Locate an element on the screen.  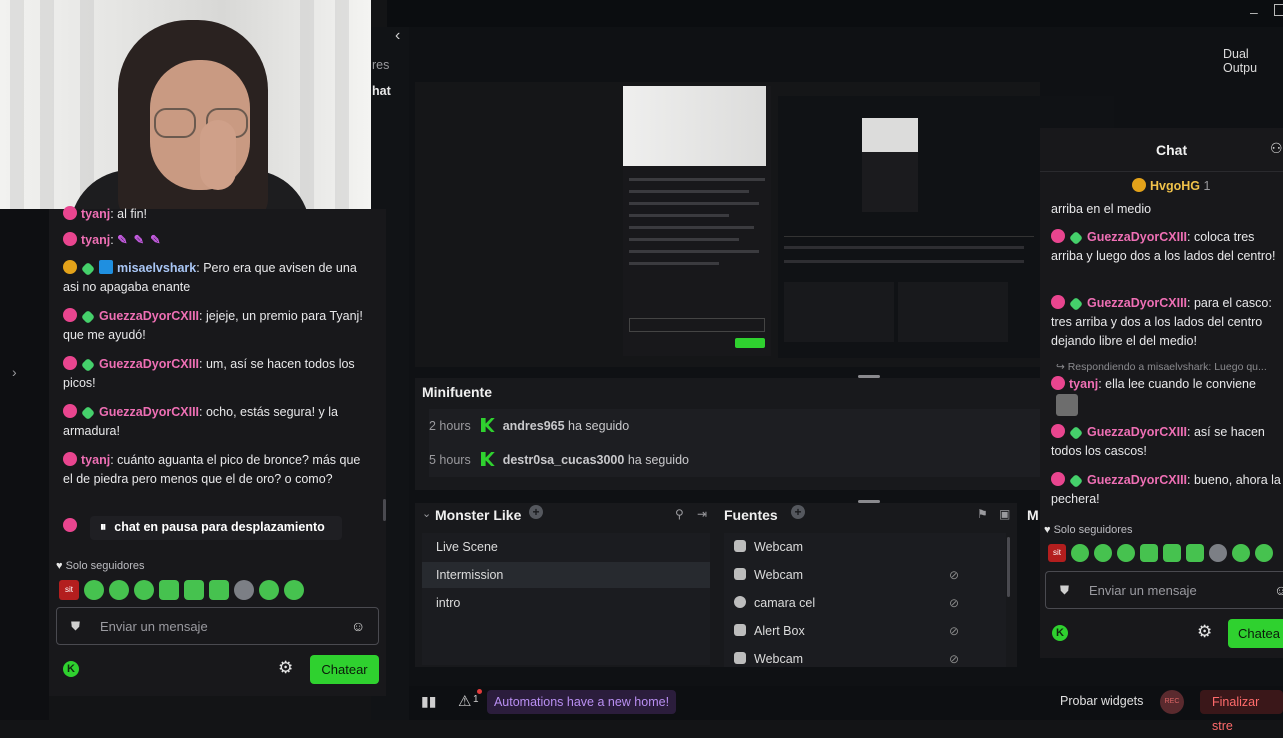
activity-row: 2 hours andres965 ha seguido is located at coordinates (734, 426).